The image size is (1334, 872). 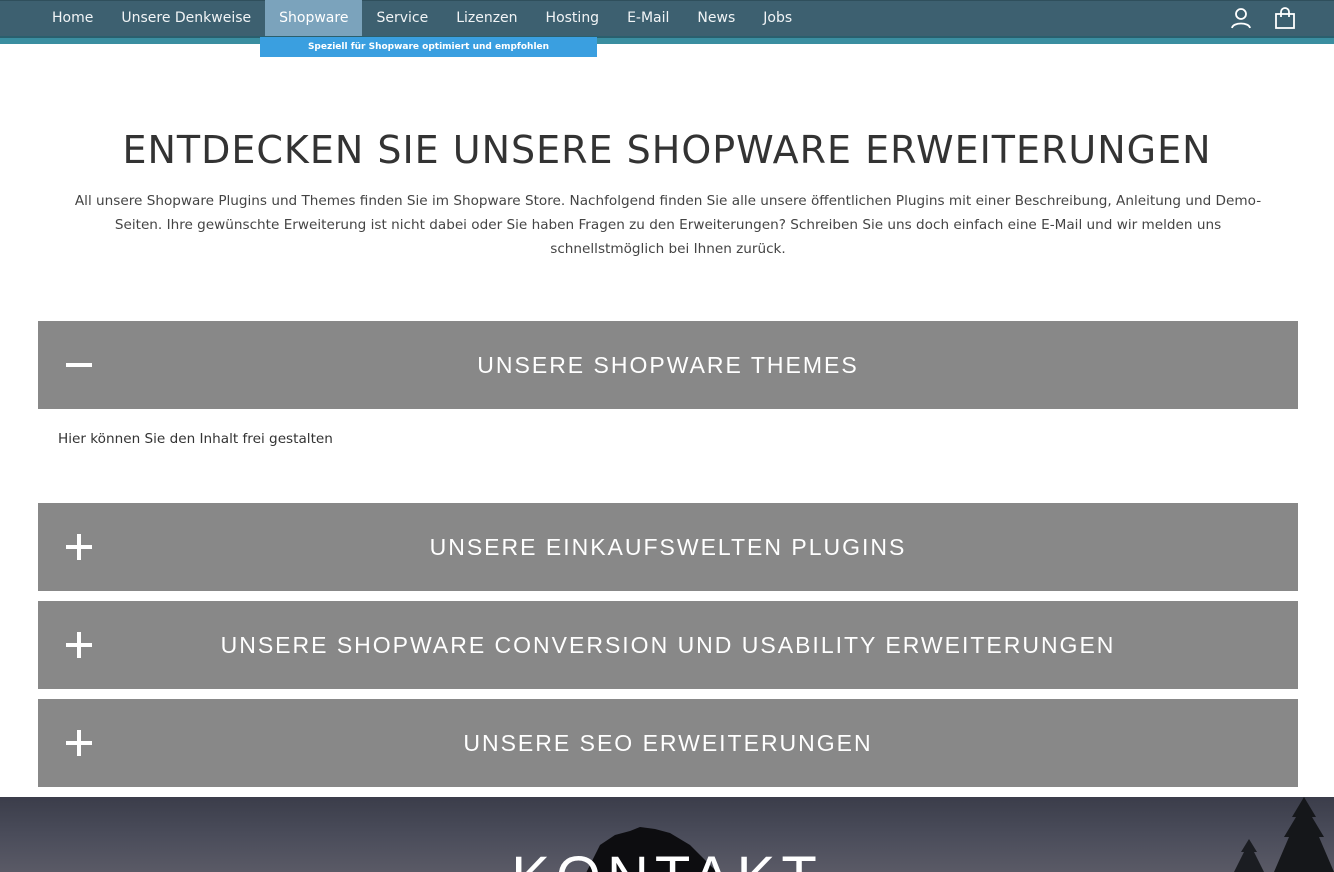 I want to click on nav-item-news: News, so click(x=716, y=18).